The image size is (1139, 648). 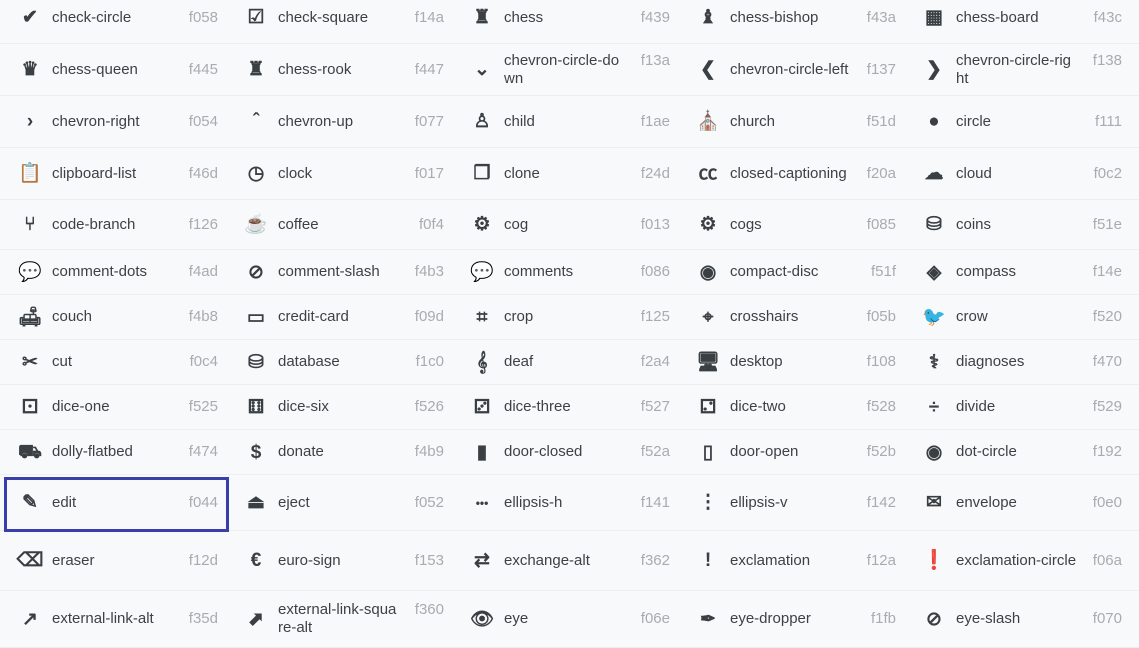 What do you see at coordinates (81, 406) in the screenshot?
I see `icon-name: dice-one` at bounding box center [81, 406].